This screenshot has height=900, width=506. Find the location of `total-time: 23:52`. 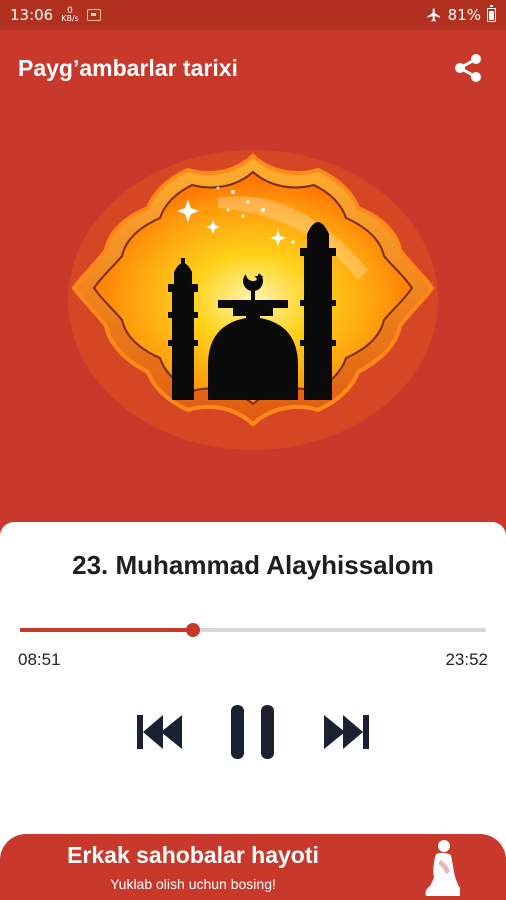

total-time: 23:52 is located at coordinates (466, 659).